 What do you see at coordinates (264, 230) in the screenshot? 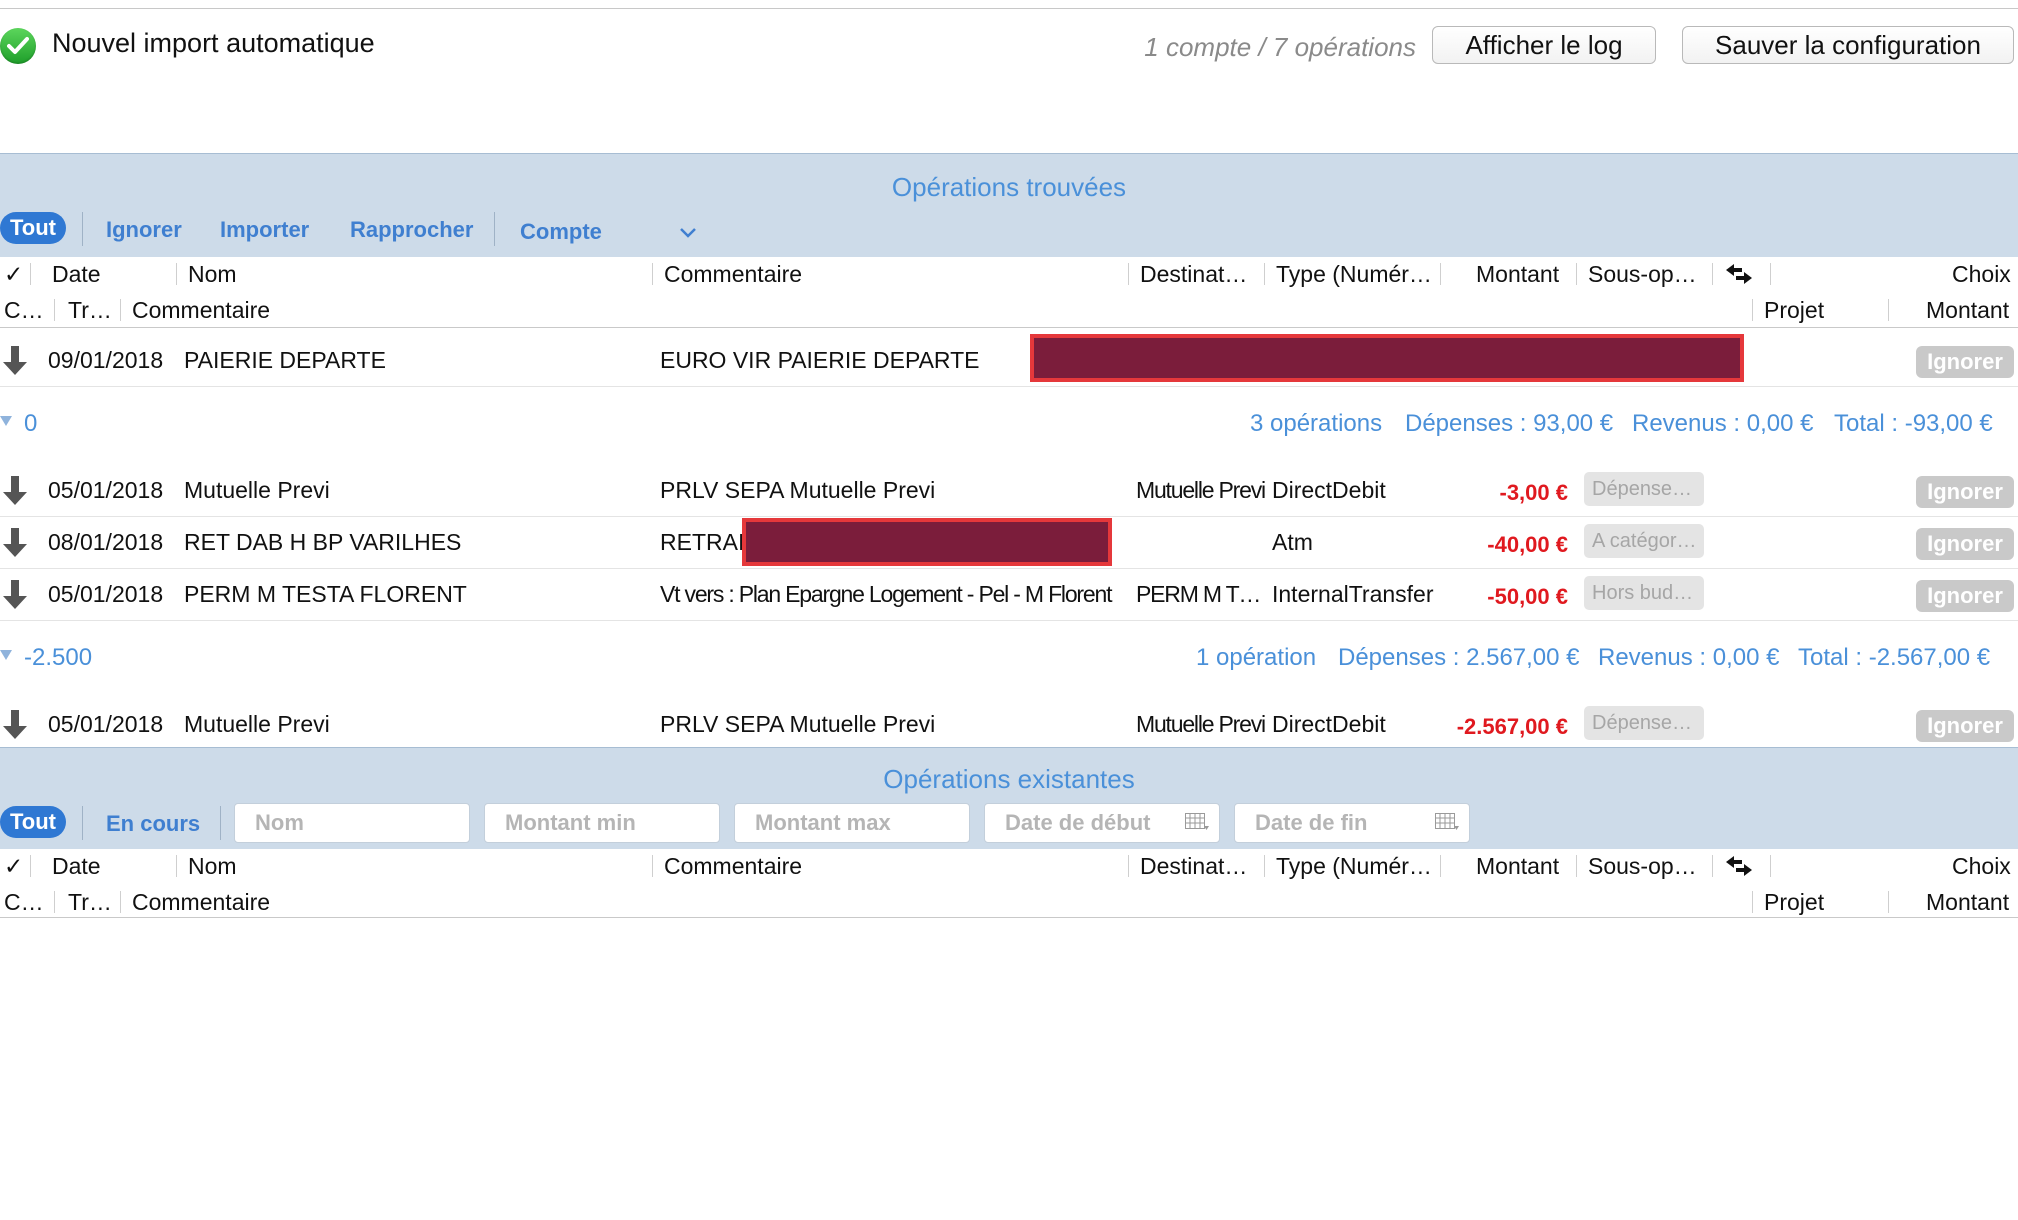
I see `filter-import-tab: Importer` at bounding box center [264, 230].